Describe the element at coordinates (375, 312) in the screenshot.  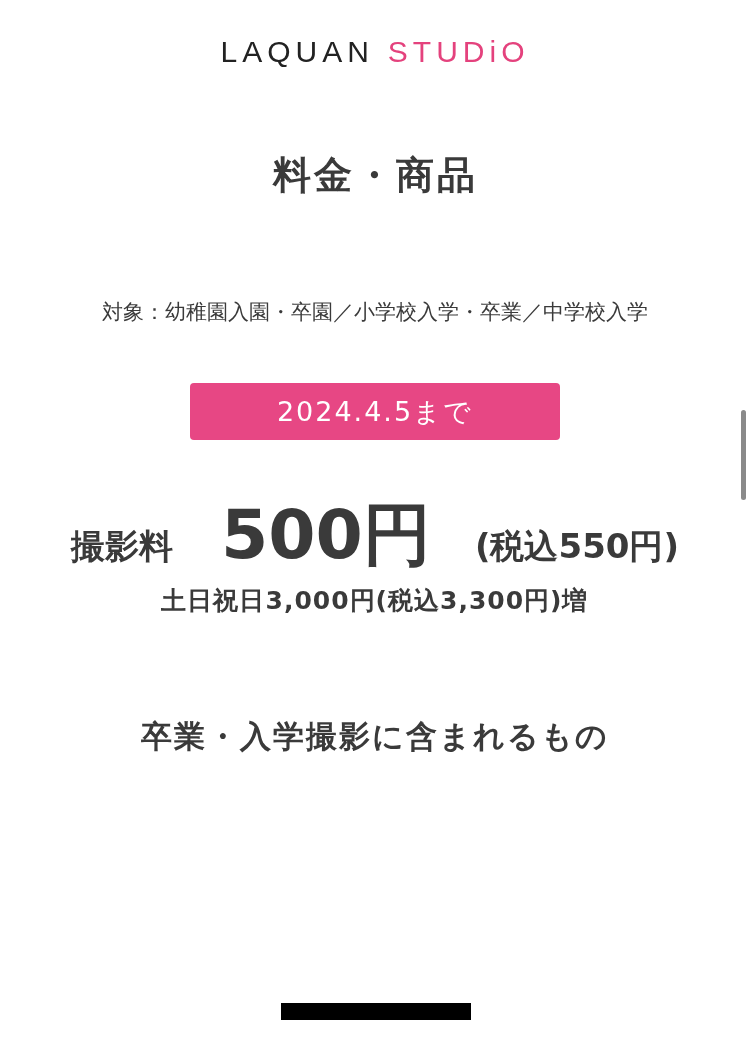
I see `target-text: 対象：幼稚園入園・卒園／小学校入学・卒業／中学校入学` at that location.